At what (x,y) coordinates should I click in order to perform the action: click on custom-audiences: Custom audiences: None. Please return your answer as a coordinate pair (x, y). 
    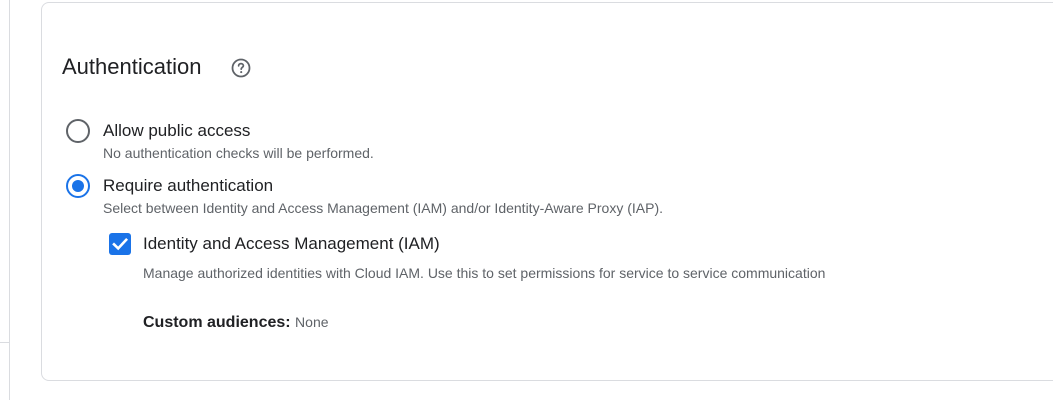
    Looking at the image, I should click on (236, 322).